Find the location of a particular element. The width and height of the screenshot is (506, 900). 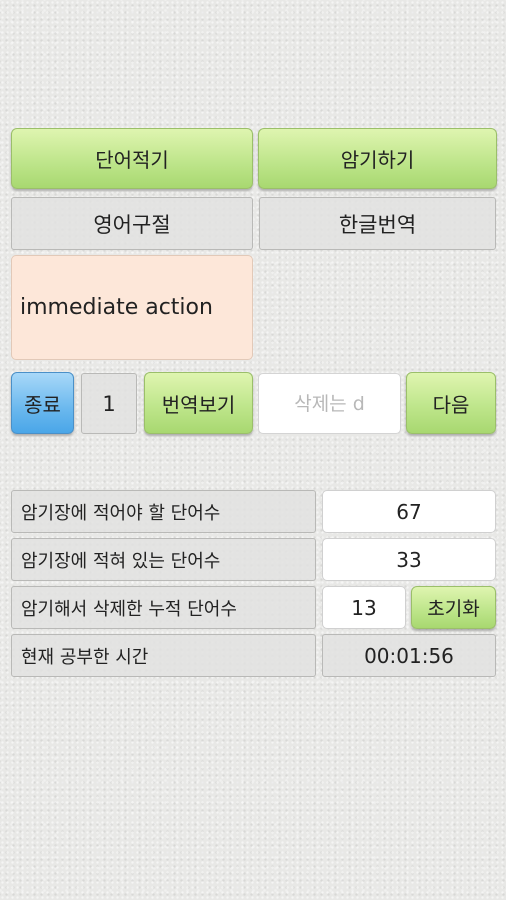

memorize-button: 암기하기 is located at coordinates (377, 158).